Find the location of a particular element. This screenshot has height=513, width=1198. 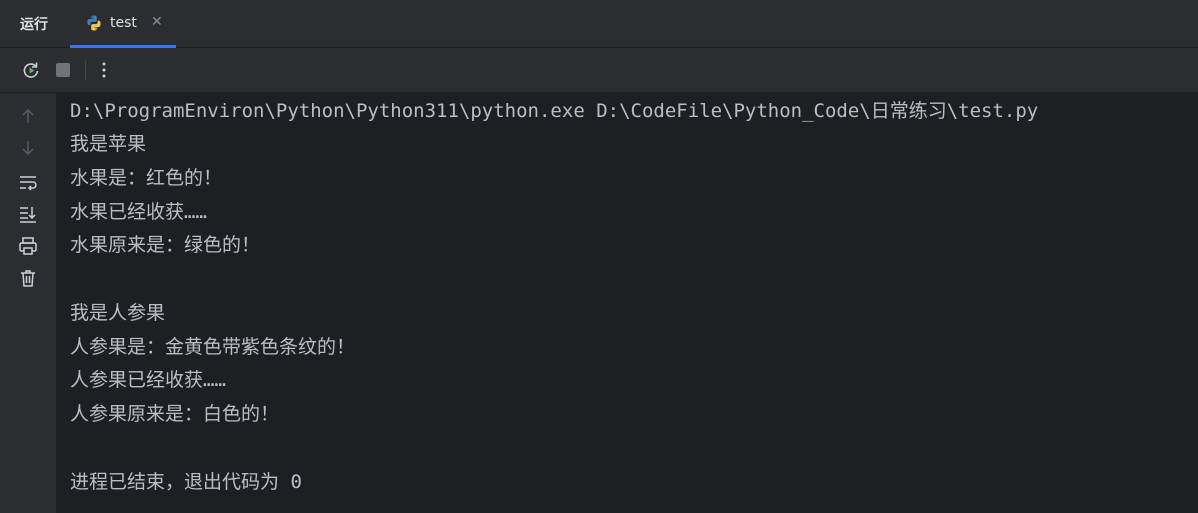

console-line: 人参果原来是：白色的！ is located at coordinates (175, 414).